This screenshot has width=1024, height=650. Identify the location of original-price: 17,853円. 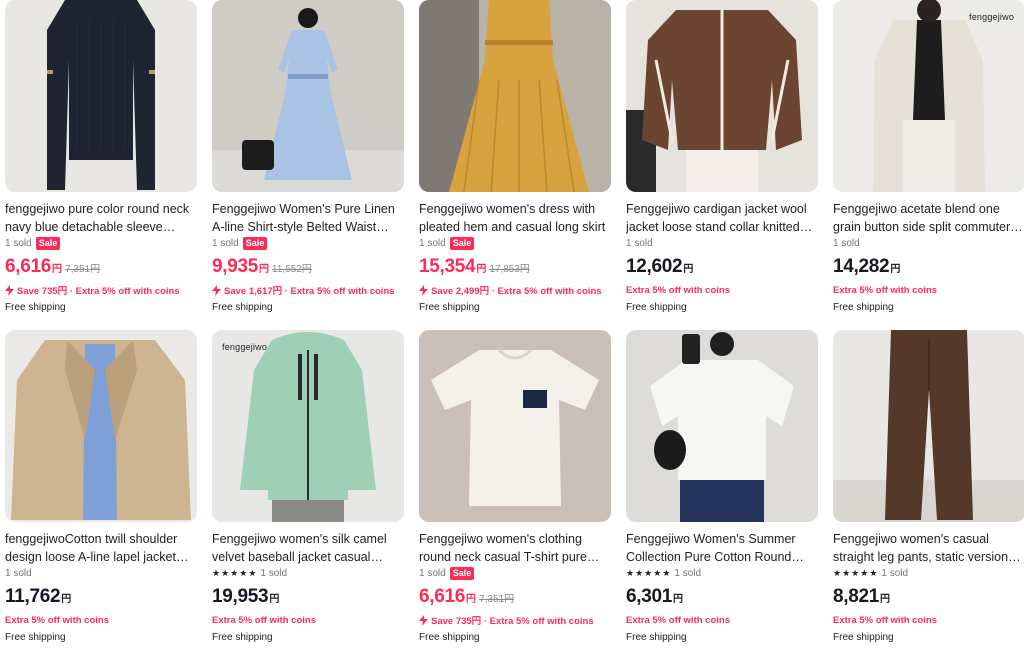
(509, 269).